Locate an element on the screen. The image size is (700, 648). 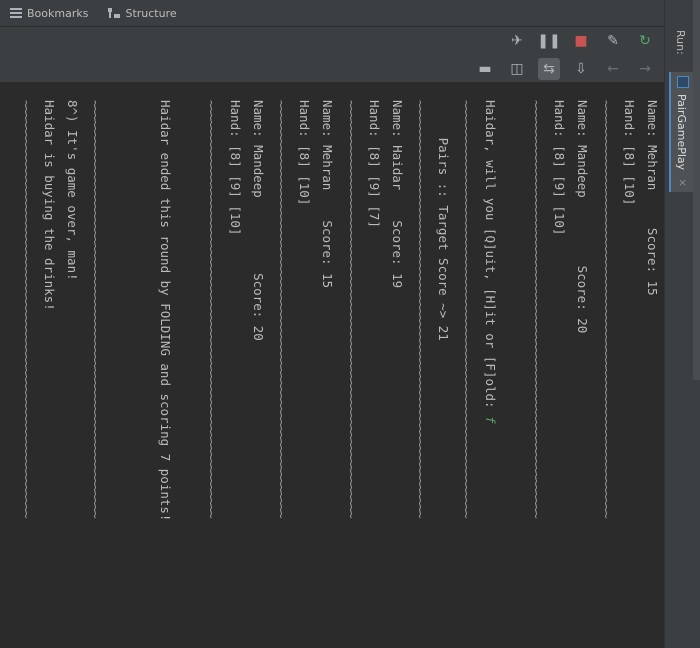
console-line: Hand: [8] [9] [7] is located at coordinates (374, 374).